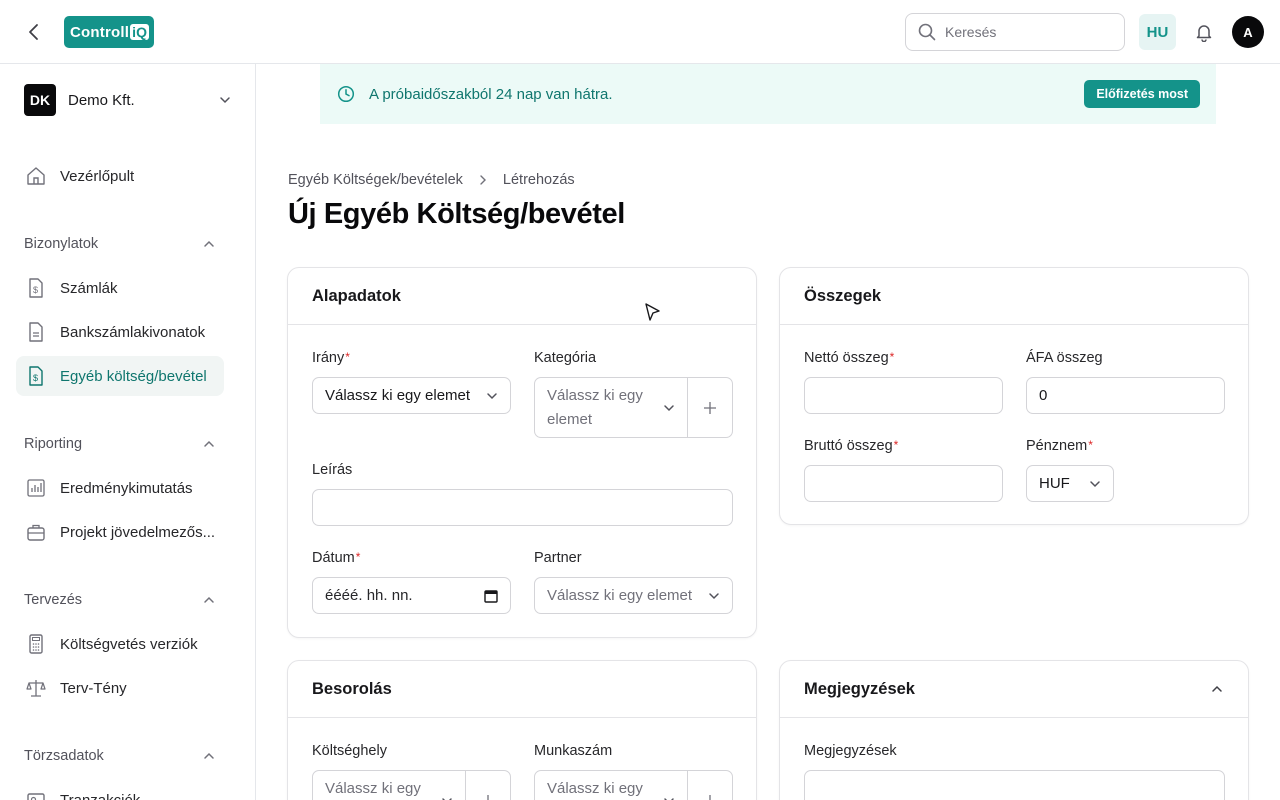 This screenshot has width=1280, height=800. I want to click on afa-input: 0, so click(1125, 395).